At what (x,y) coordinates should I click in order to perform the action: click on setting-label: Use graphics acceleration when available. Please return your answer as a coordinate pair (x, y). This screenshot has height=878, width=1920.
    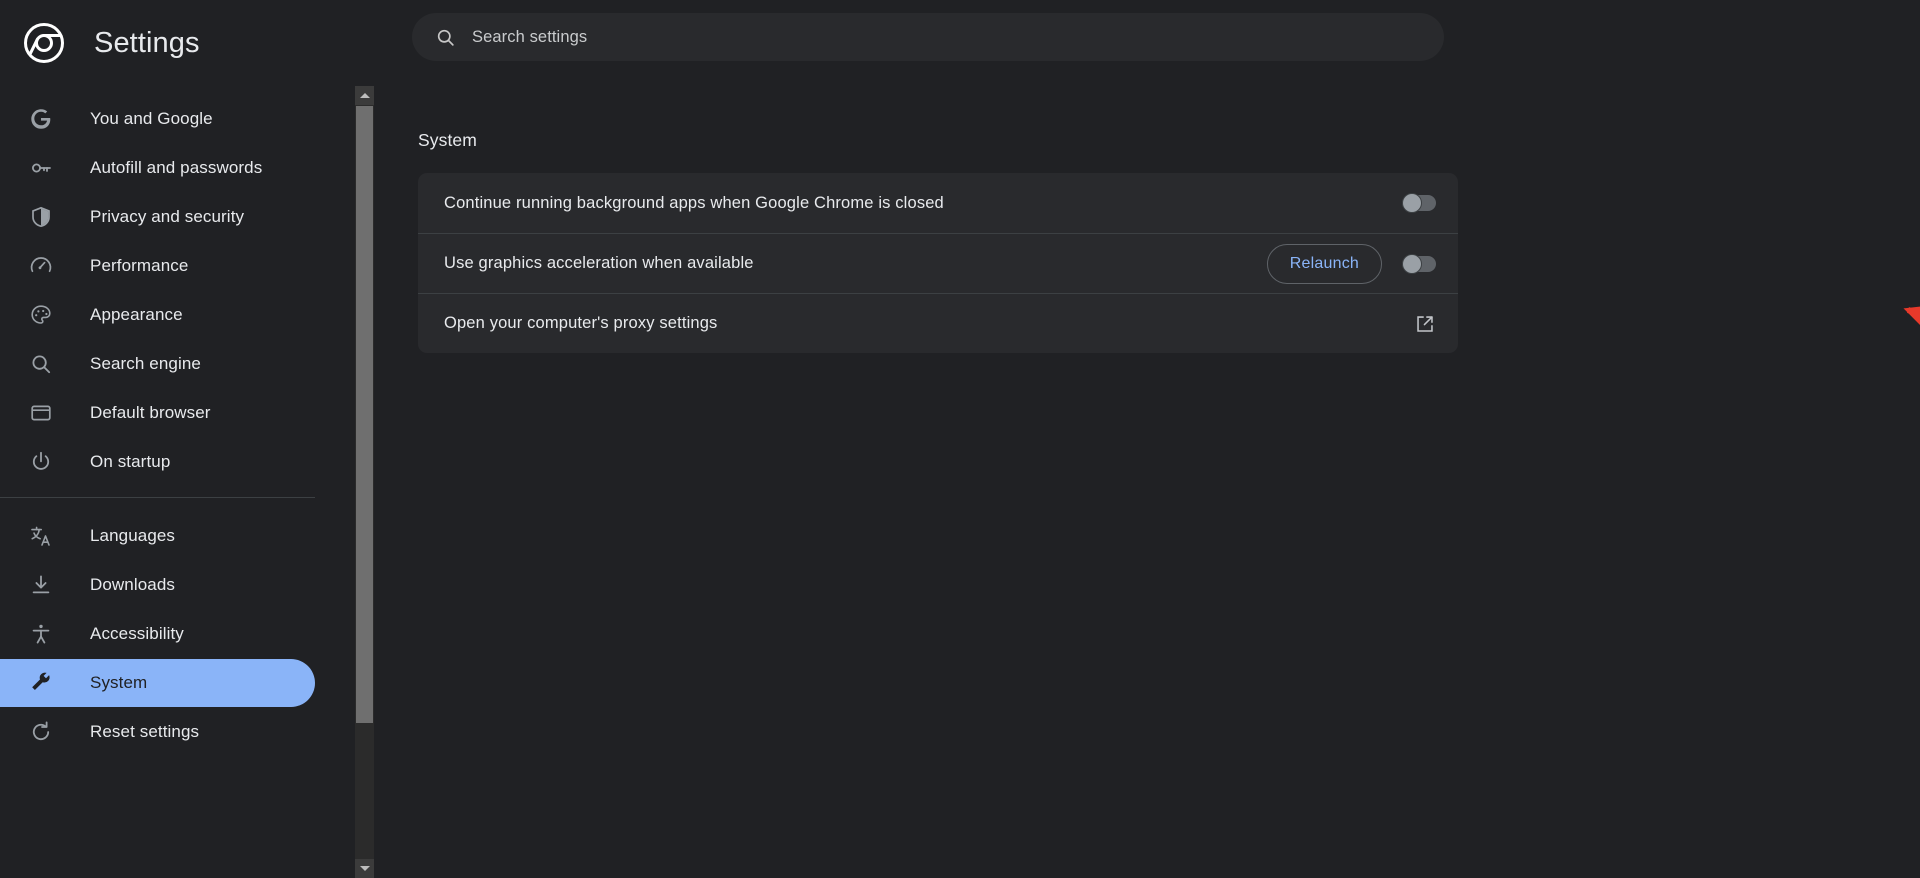
    Looking at the image, I should click on (599, 263).